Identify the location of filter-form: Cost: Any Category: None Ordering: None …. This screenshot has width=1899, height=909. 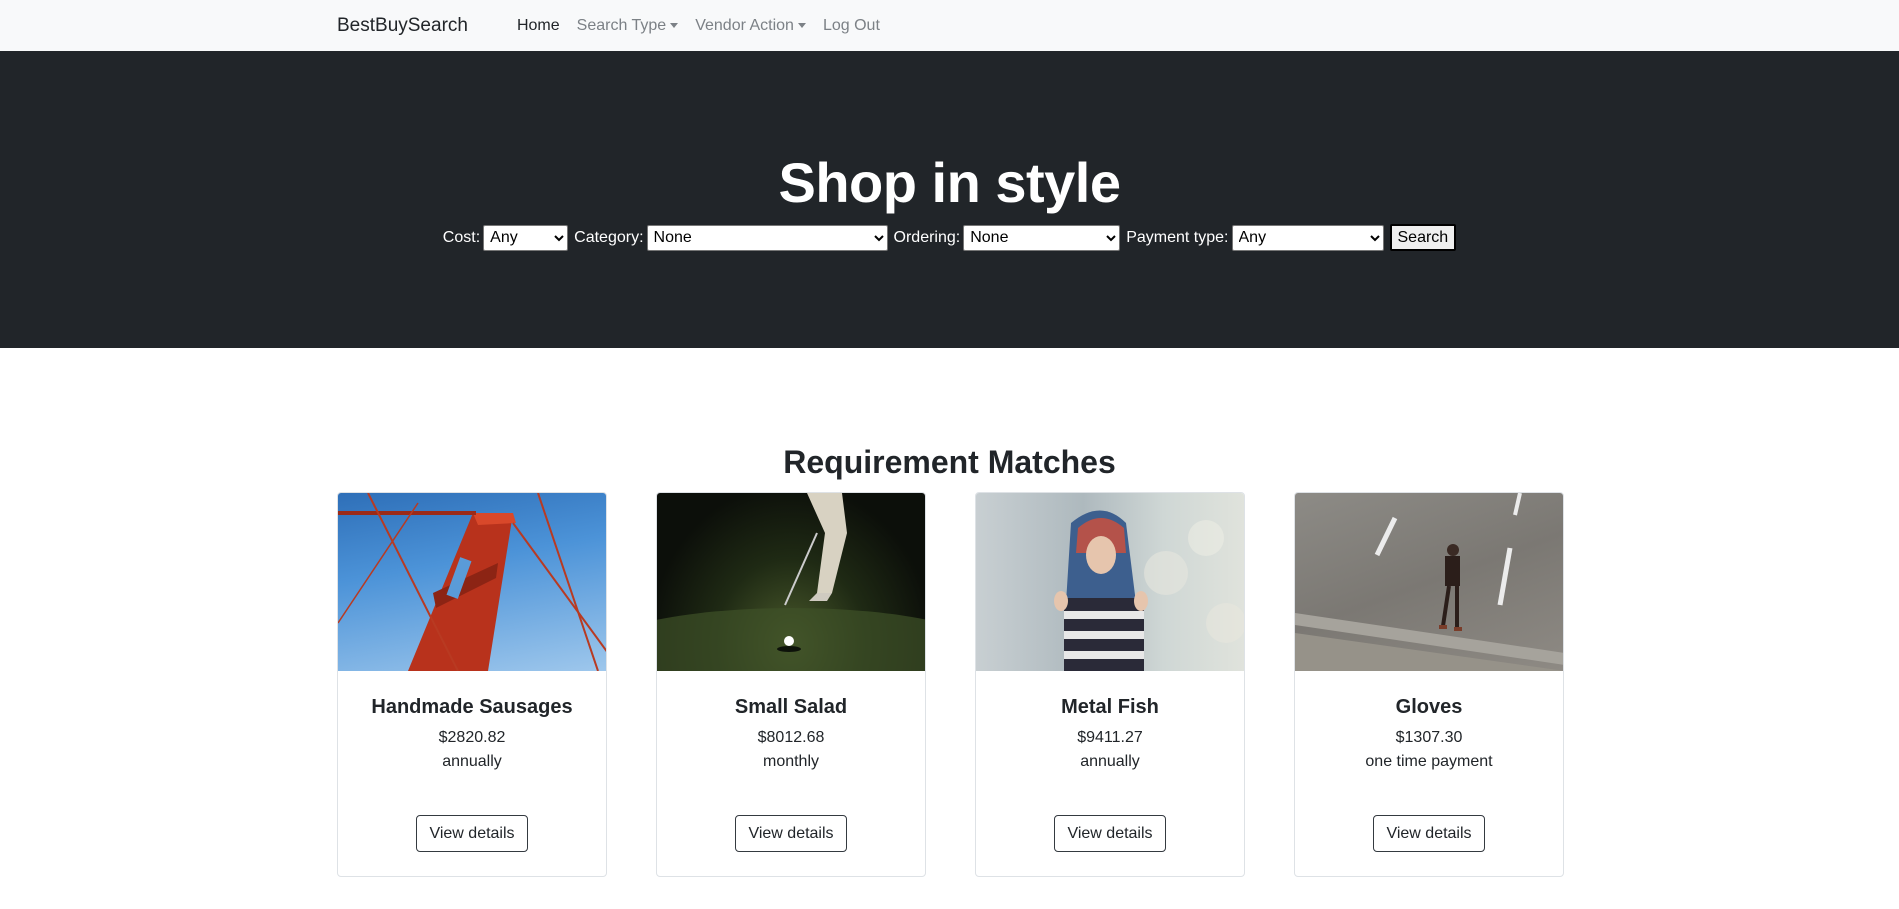
(949, 237).